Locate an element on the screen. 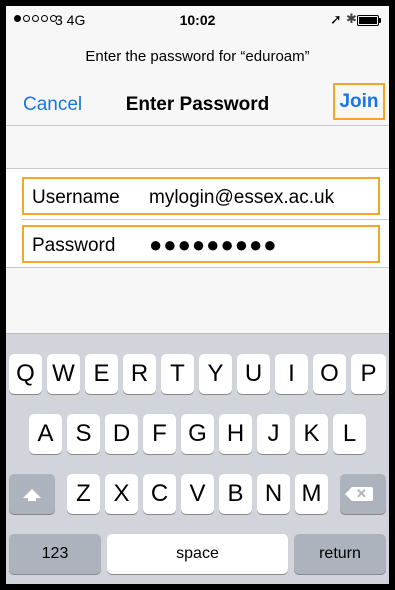  key-f: F is located at coordinates (159, 434).